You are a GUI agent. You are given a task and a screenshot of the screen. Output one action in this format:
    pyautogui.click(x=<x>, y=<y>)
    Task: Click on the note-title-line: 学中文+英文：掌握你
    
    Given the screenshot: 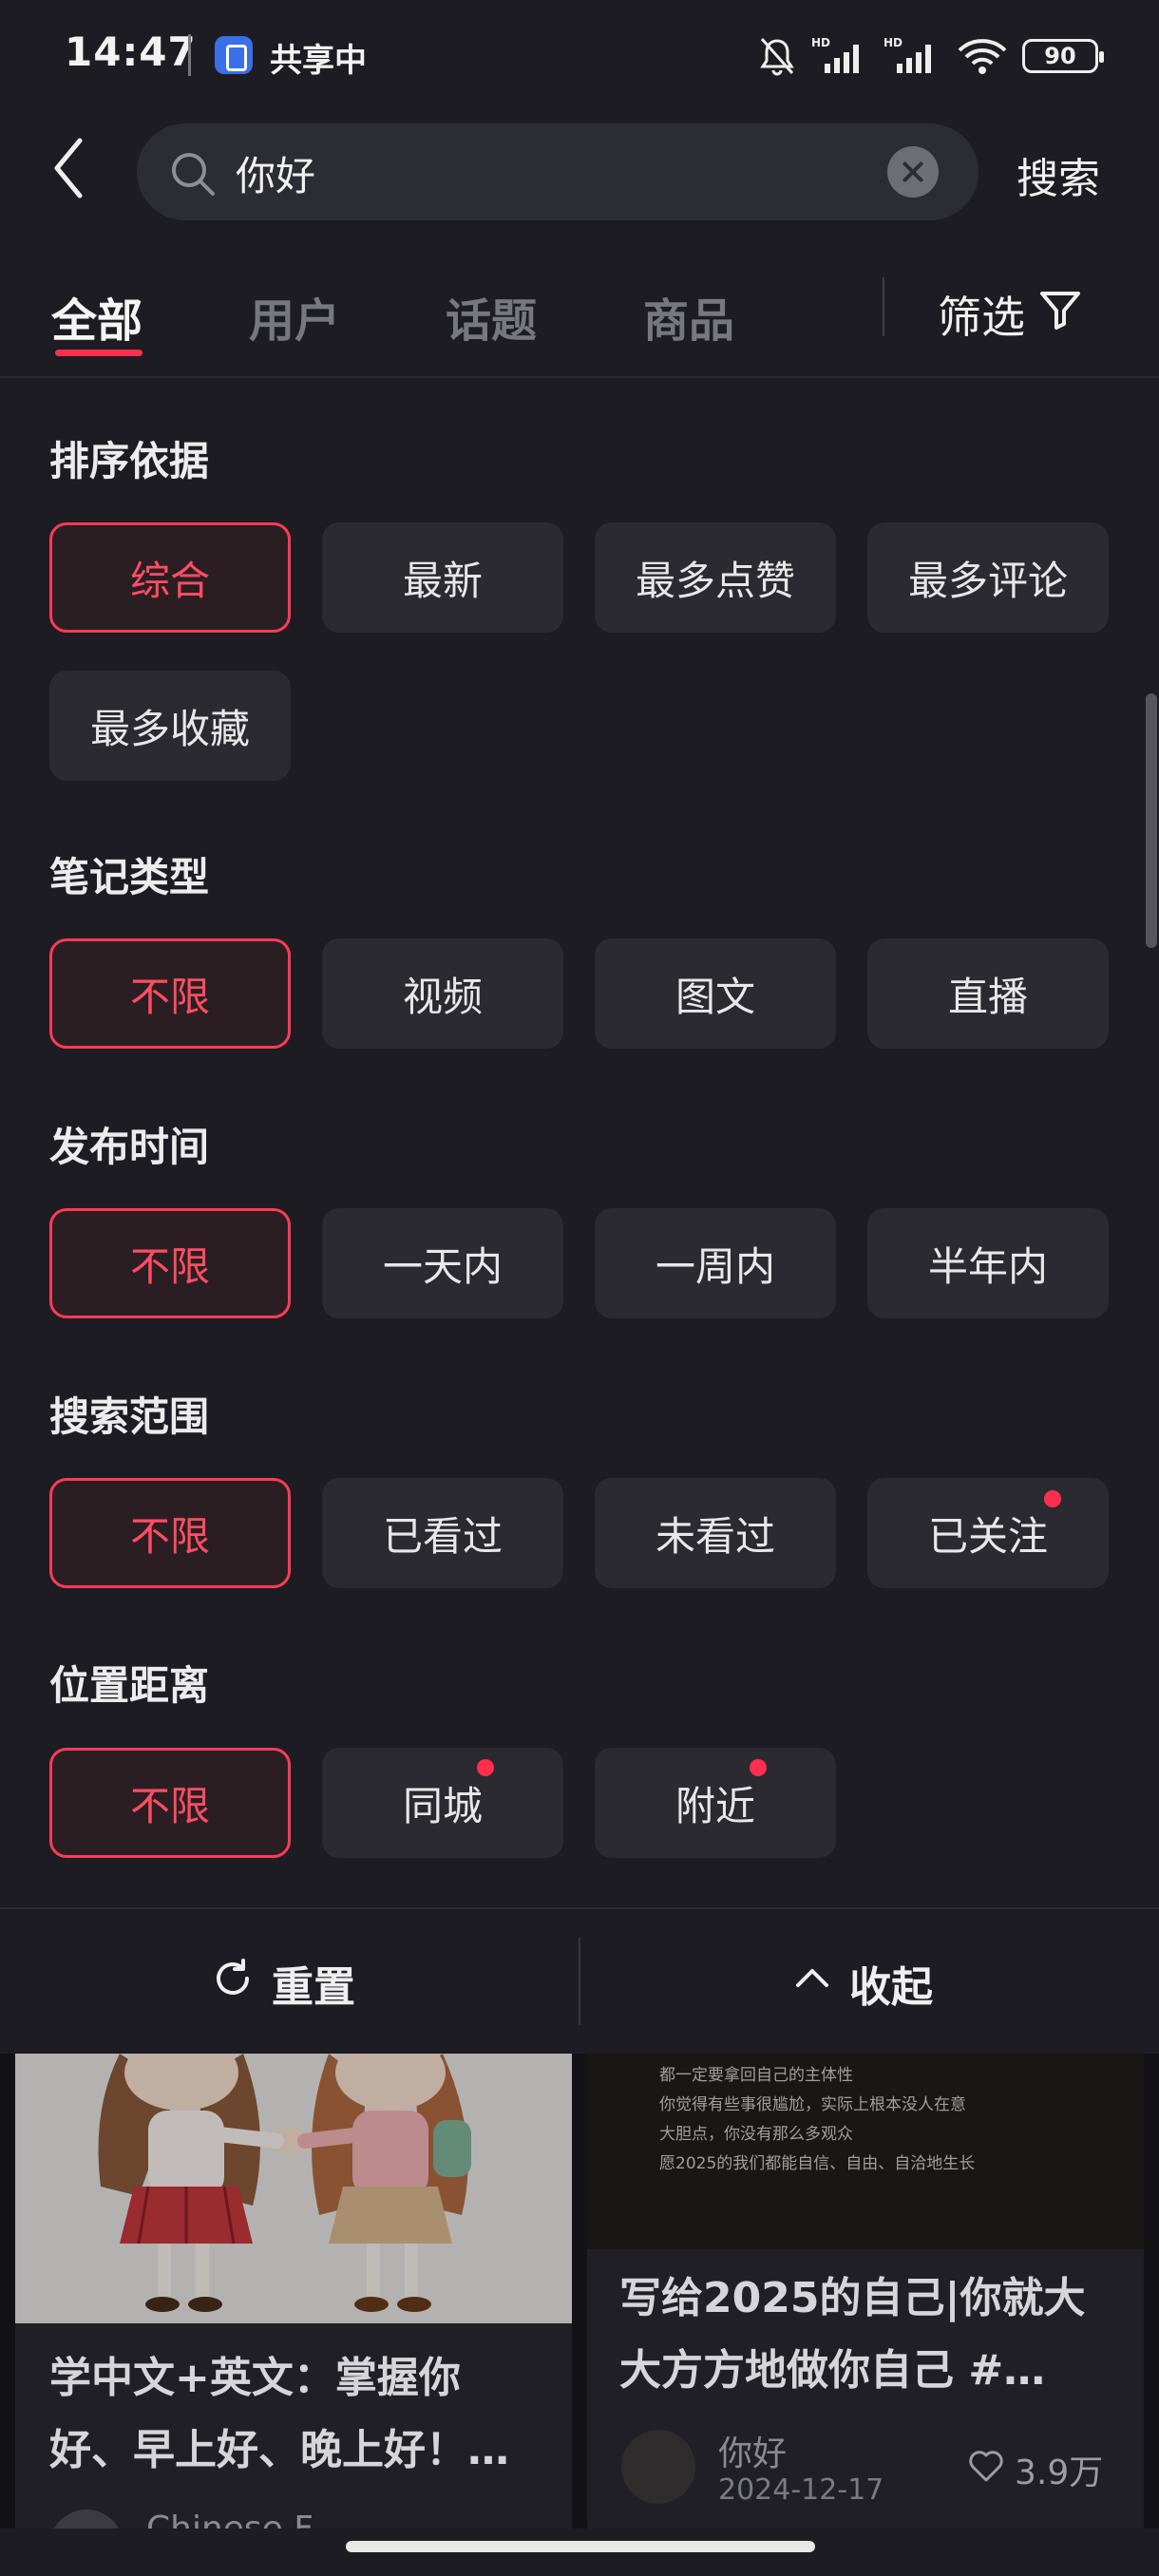 What is the action you would take?
    pyautogui.click(x=255, y=2378)
    